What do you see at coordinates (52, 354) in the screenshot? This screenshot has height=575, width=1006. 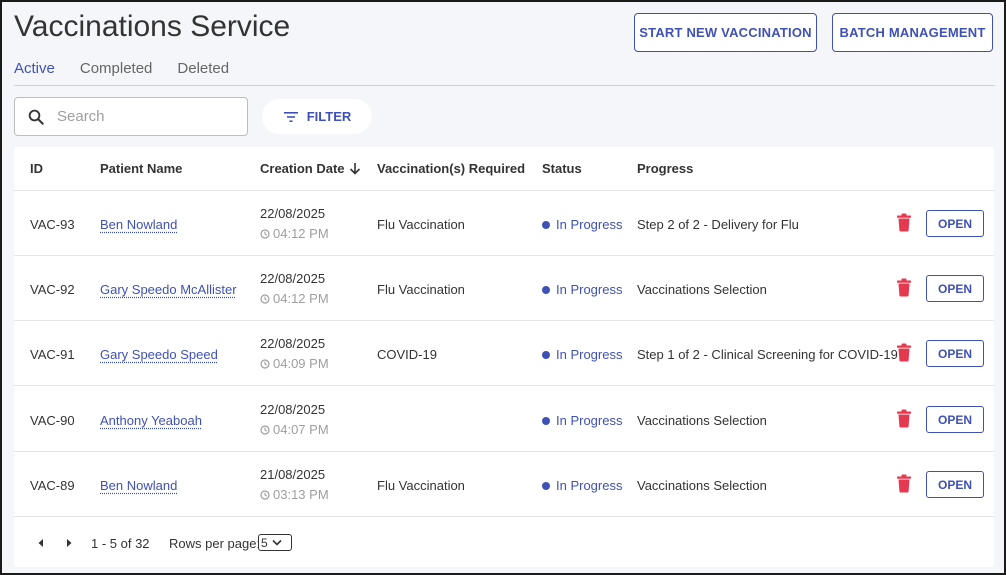 I see `row-id: VAC-91` at bounding box center [52, 354].